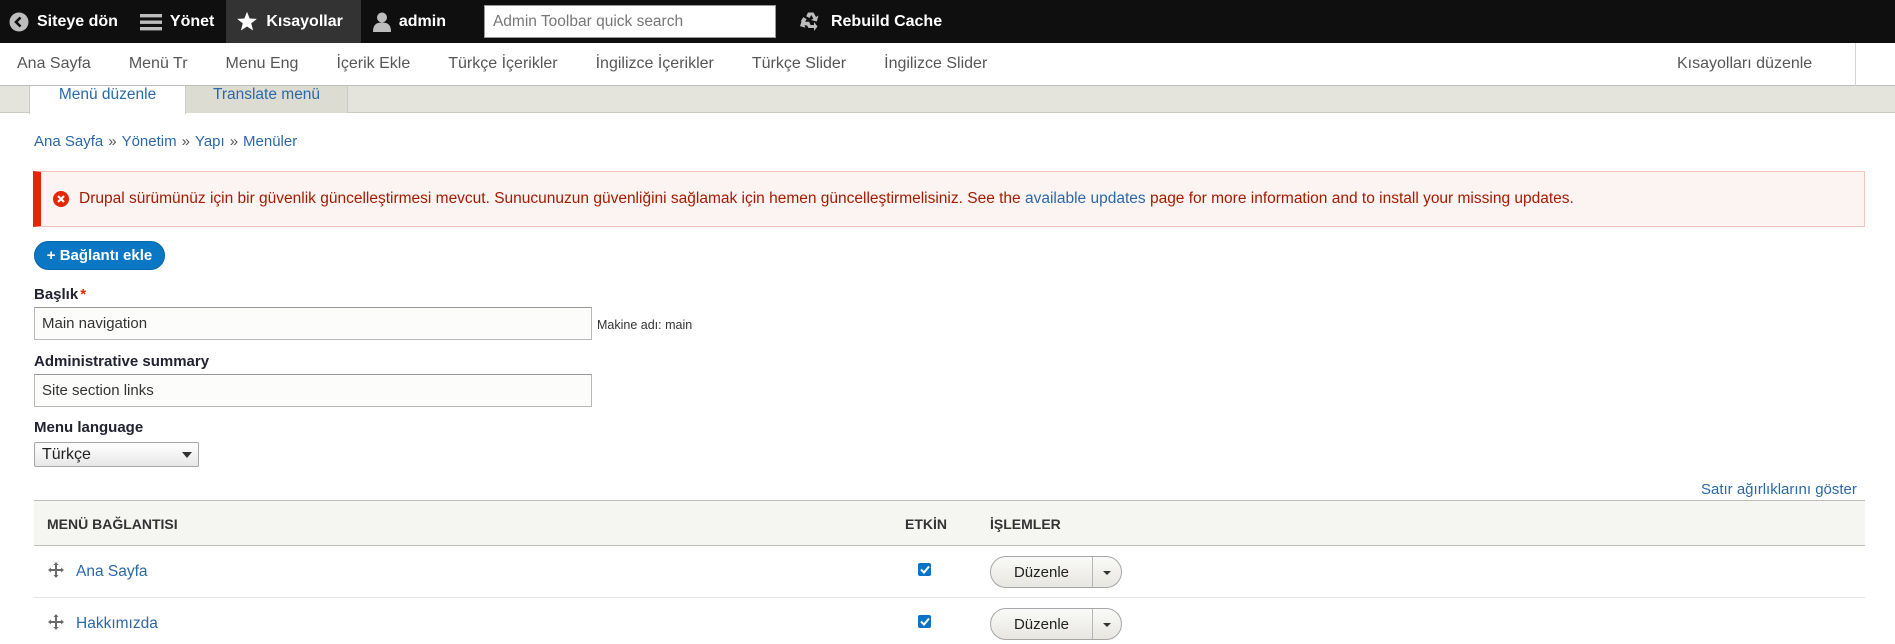  I want to click on user-label: admin, so click(422, 21).